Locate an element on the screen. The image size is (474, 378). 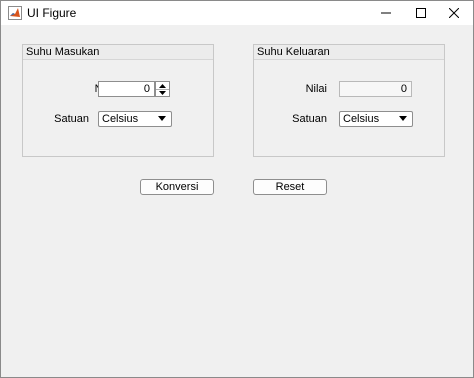
maximize-icon is located at coordinates (421, 13).